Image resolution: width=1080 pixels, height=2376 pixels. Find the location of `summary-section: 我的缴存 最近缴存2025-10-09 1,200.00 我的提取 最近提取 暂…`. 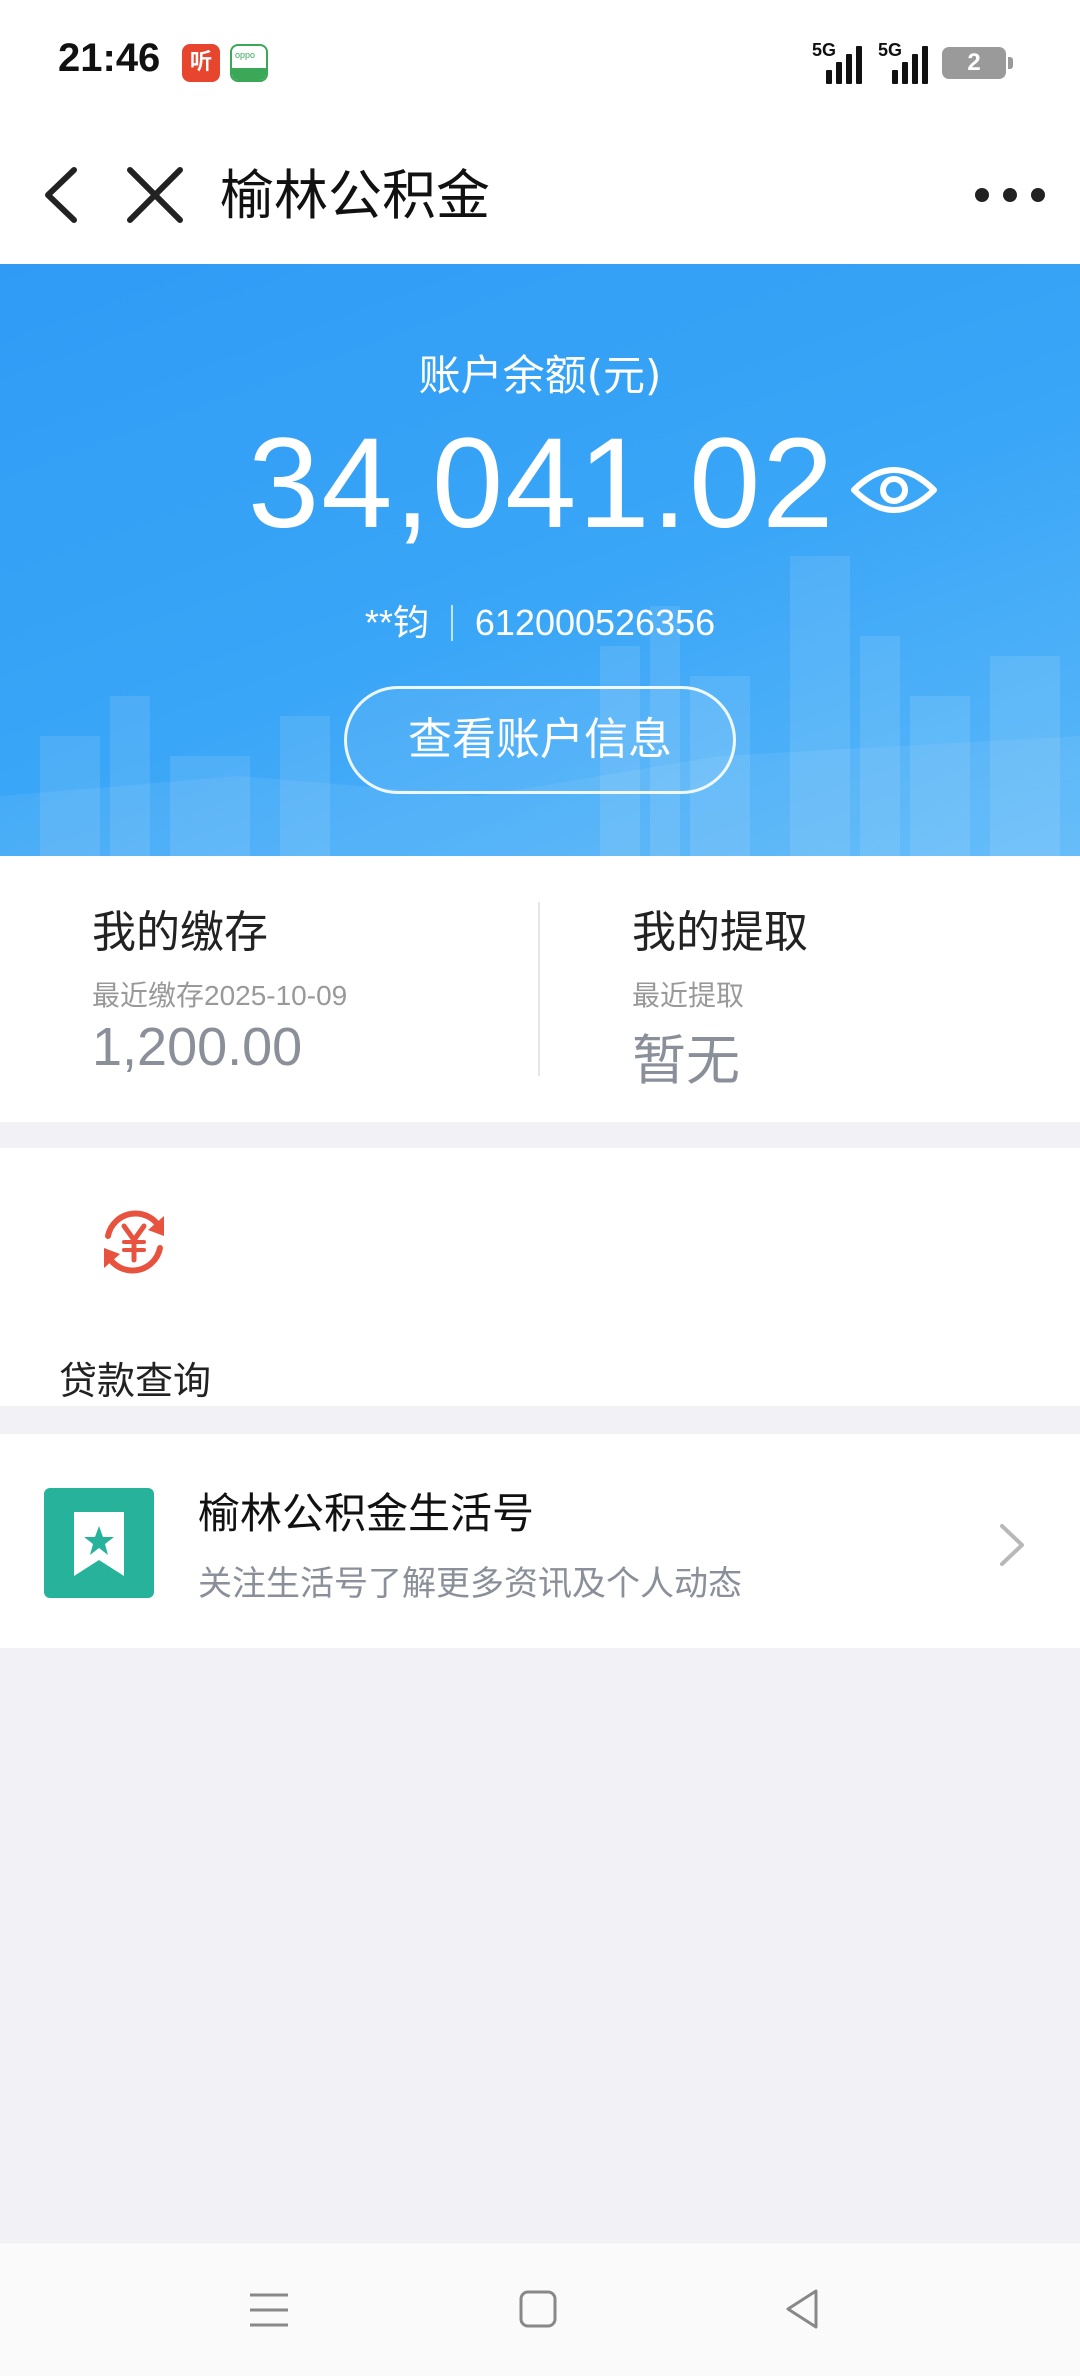

summary-section: 我的缴存 最近缴存2025-10-09 1,200.00 我的提取 最近提取 暂… is located at coordinates (540, 989).